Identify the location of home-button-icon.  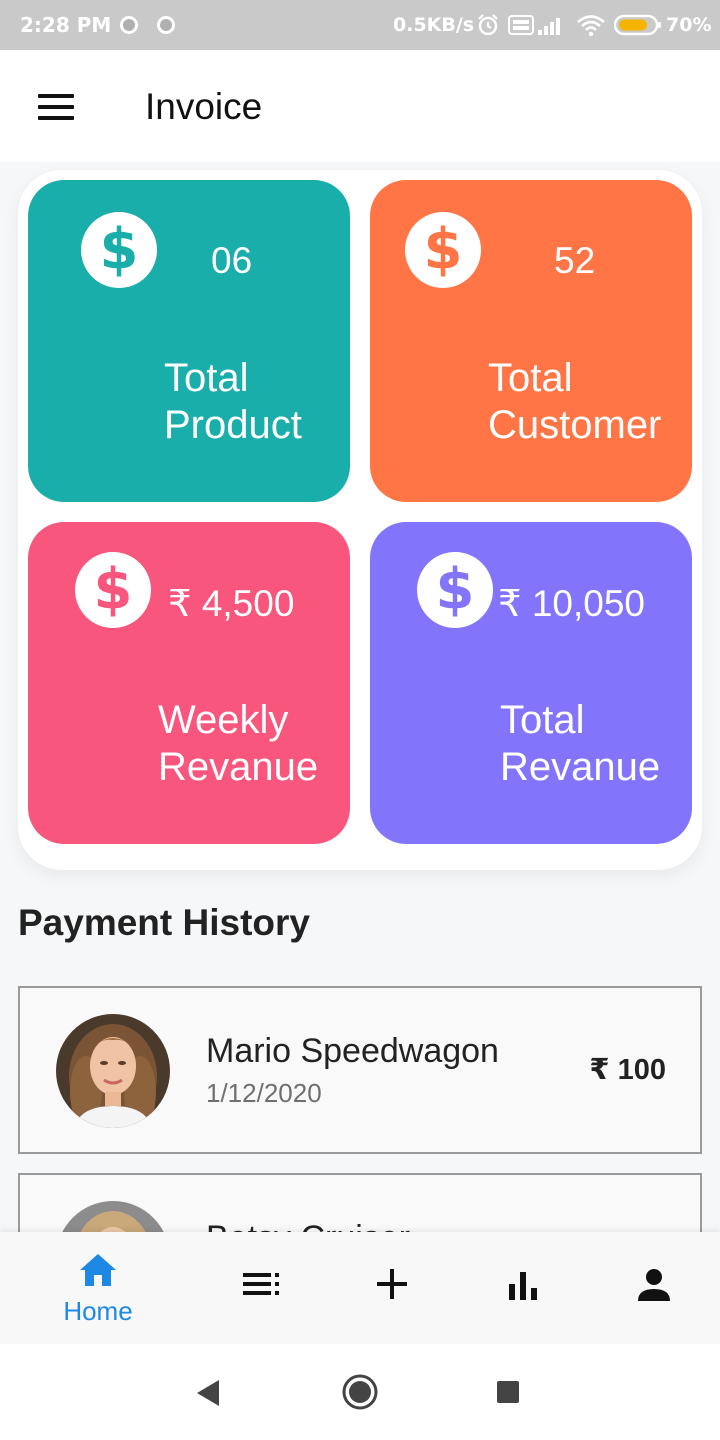
(360, 1392).